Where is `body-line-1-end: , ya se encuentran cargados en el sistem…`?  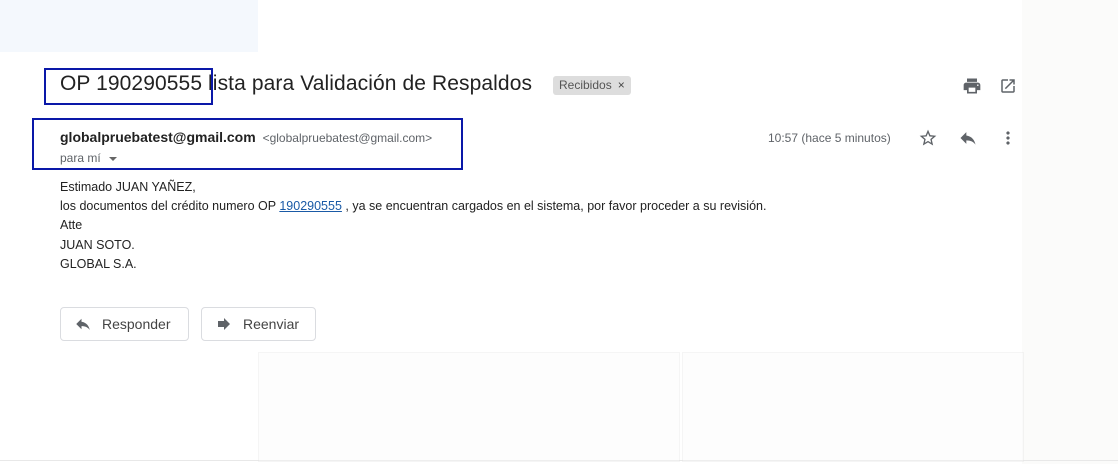 body-line-1-end: , ya se encuentran cargados en el sistem… is located at coordinates (554, 206).